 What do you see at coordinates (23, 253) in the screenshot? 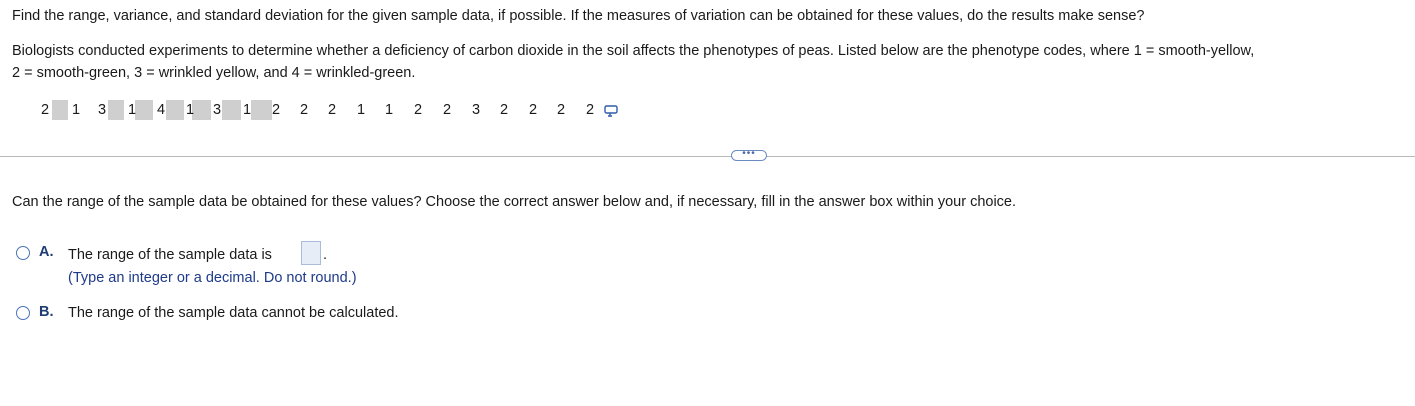
I see `option-a-radio` at bounding box center [23, 253].